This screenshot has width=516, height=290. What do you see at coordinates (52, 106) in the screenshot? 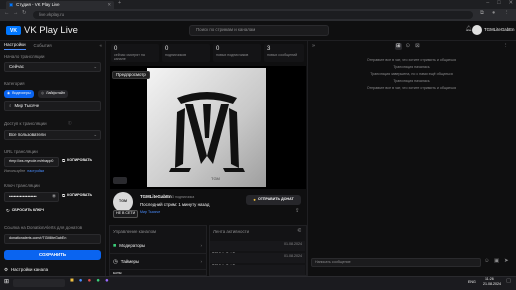
I see `category-search-input: ⌕ Мир Тысяче` at bounding box center [52, 106].